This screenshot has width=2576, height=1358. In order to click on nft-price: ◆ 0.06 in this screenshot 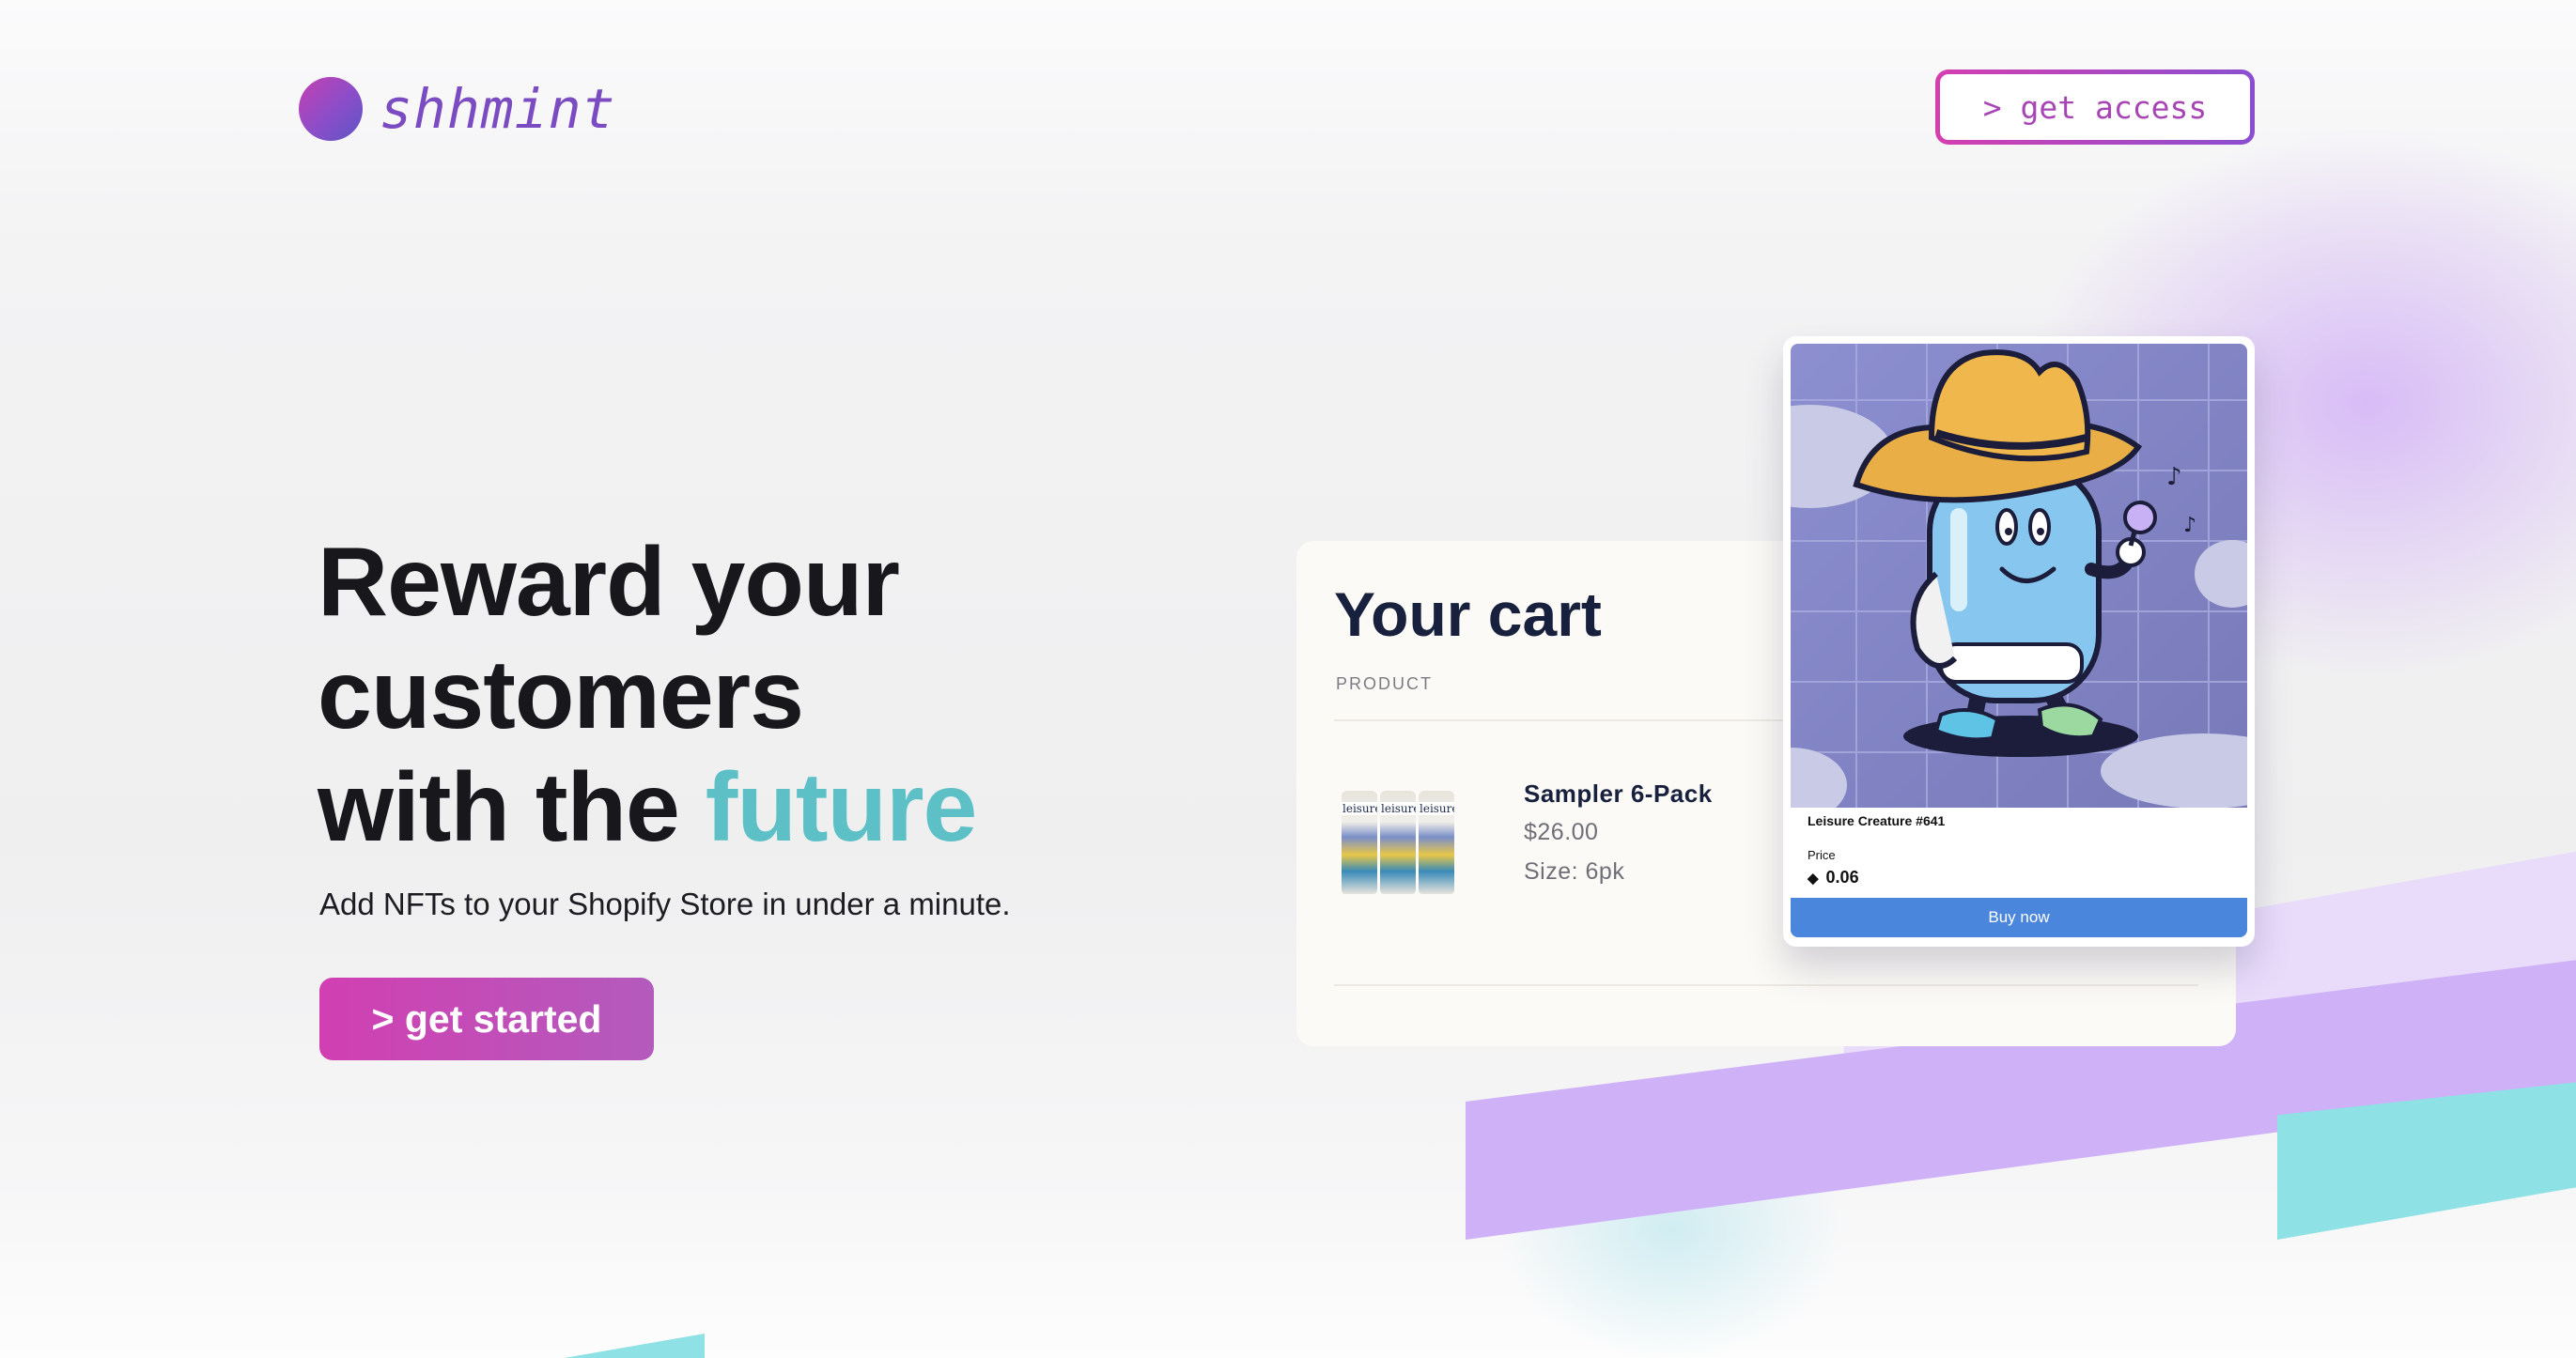, I will do `click(1834, 877)`.